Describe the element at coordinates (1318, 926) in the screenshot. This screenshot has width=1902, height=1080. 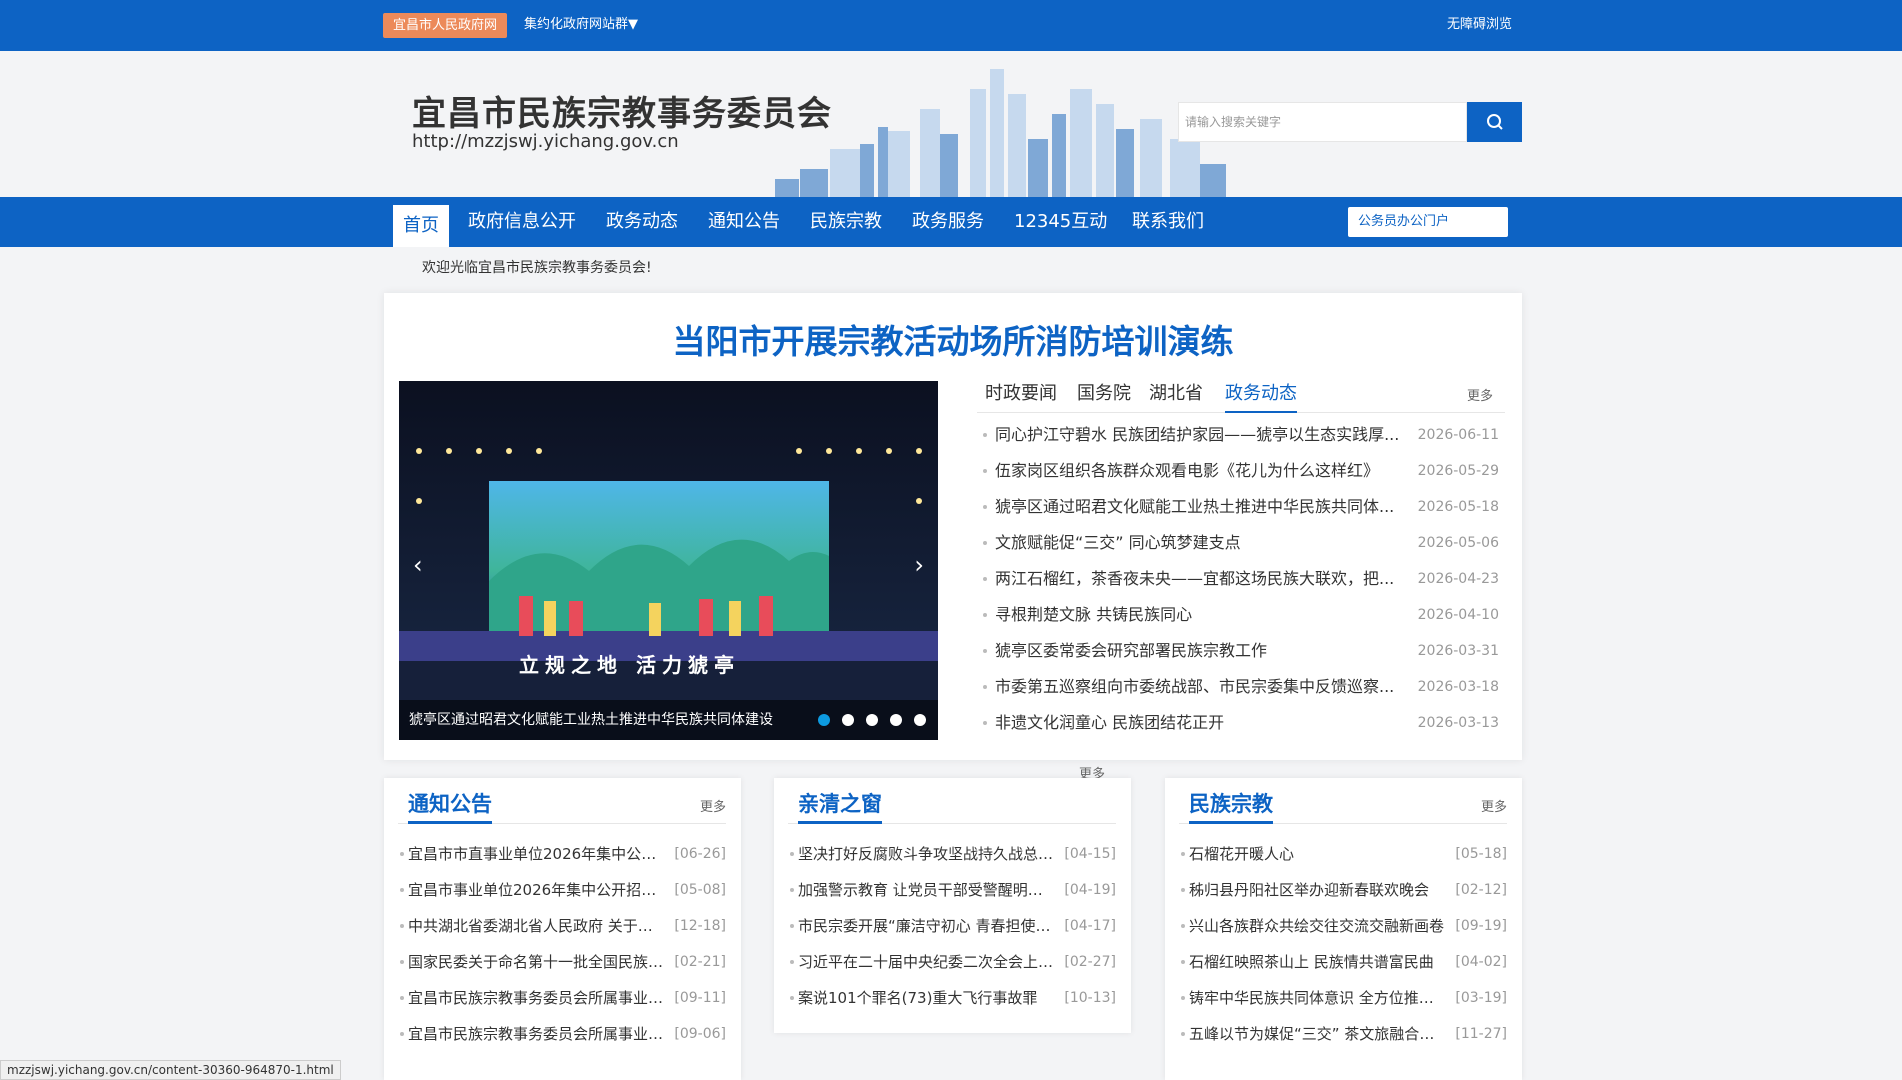
I see `item-title: 兴山各族群众共绘交往交流交融新画卷` at that location.